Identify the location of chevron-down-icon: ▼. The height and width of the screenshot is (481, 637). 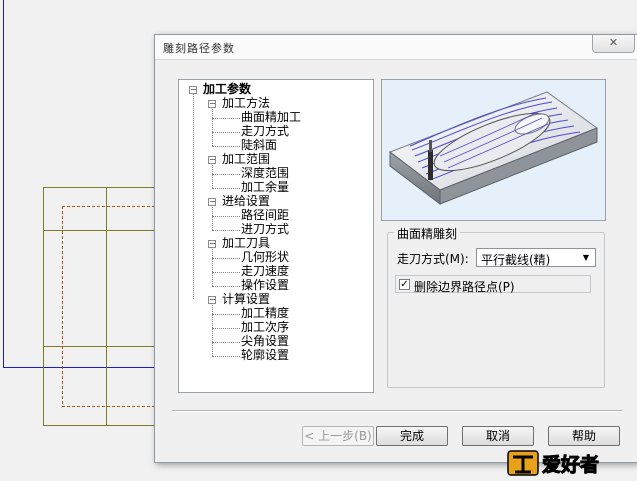
(586, 257).